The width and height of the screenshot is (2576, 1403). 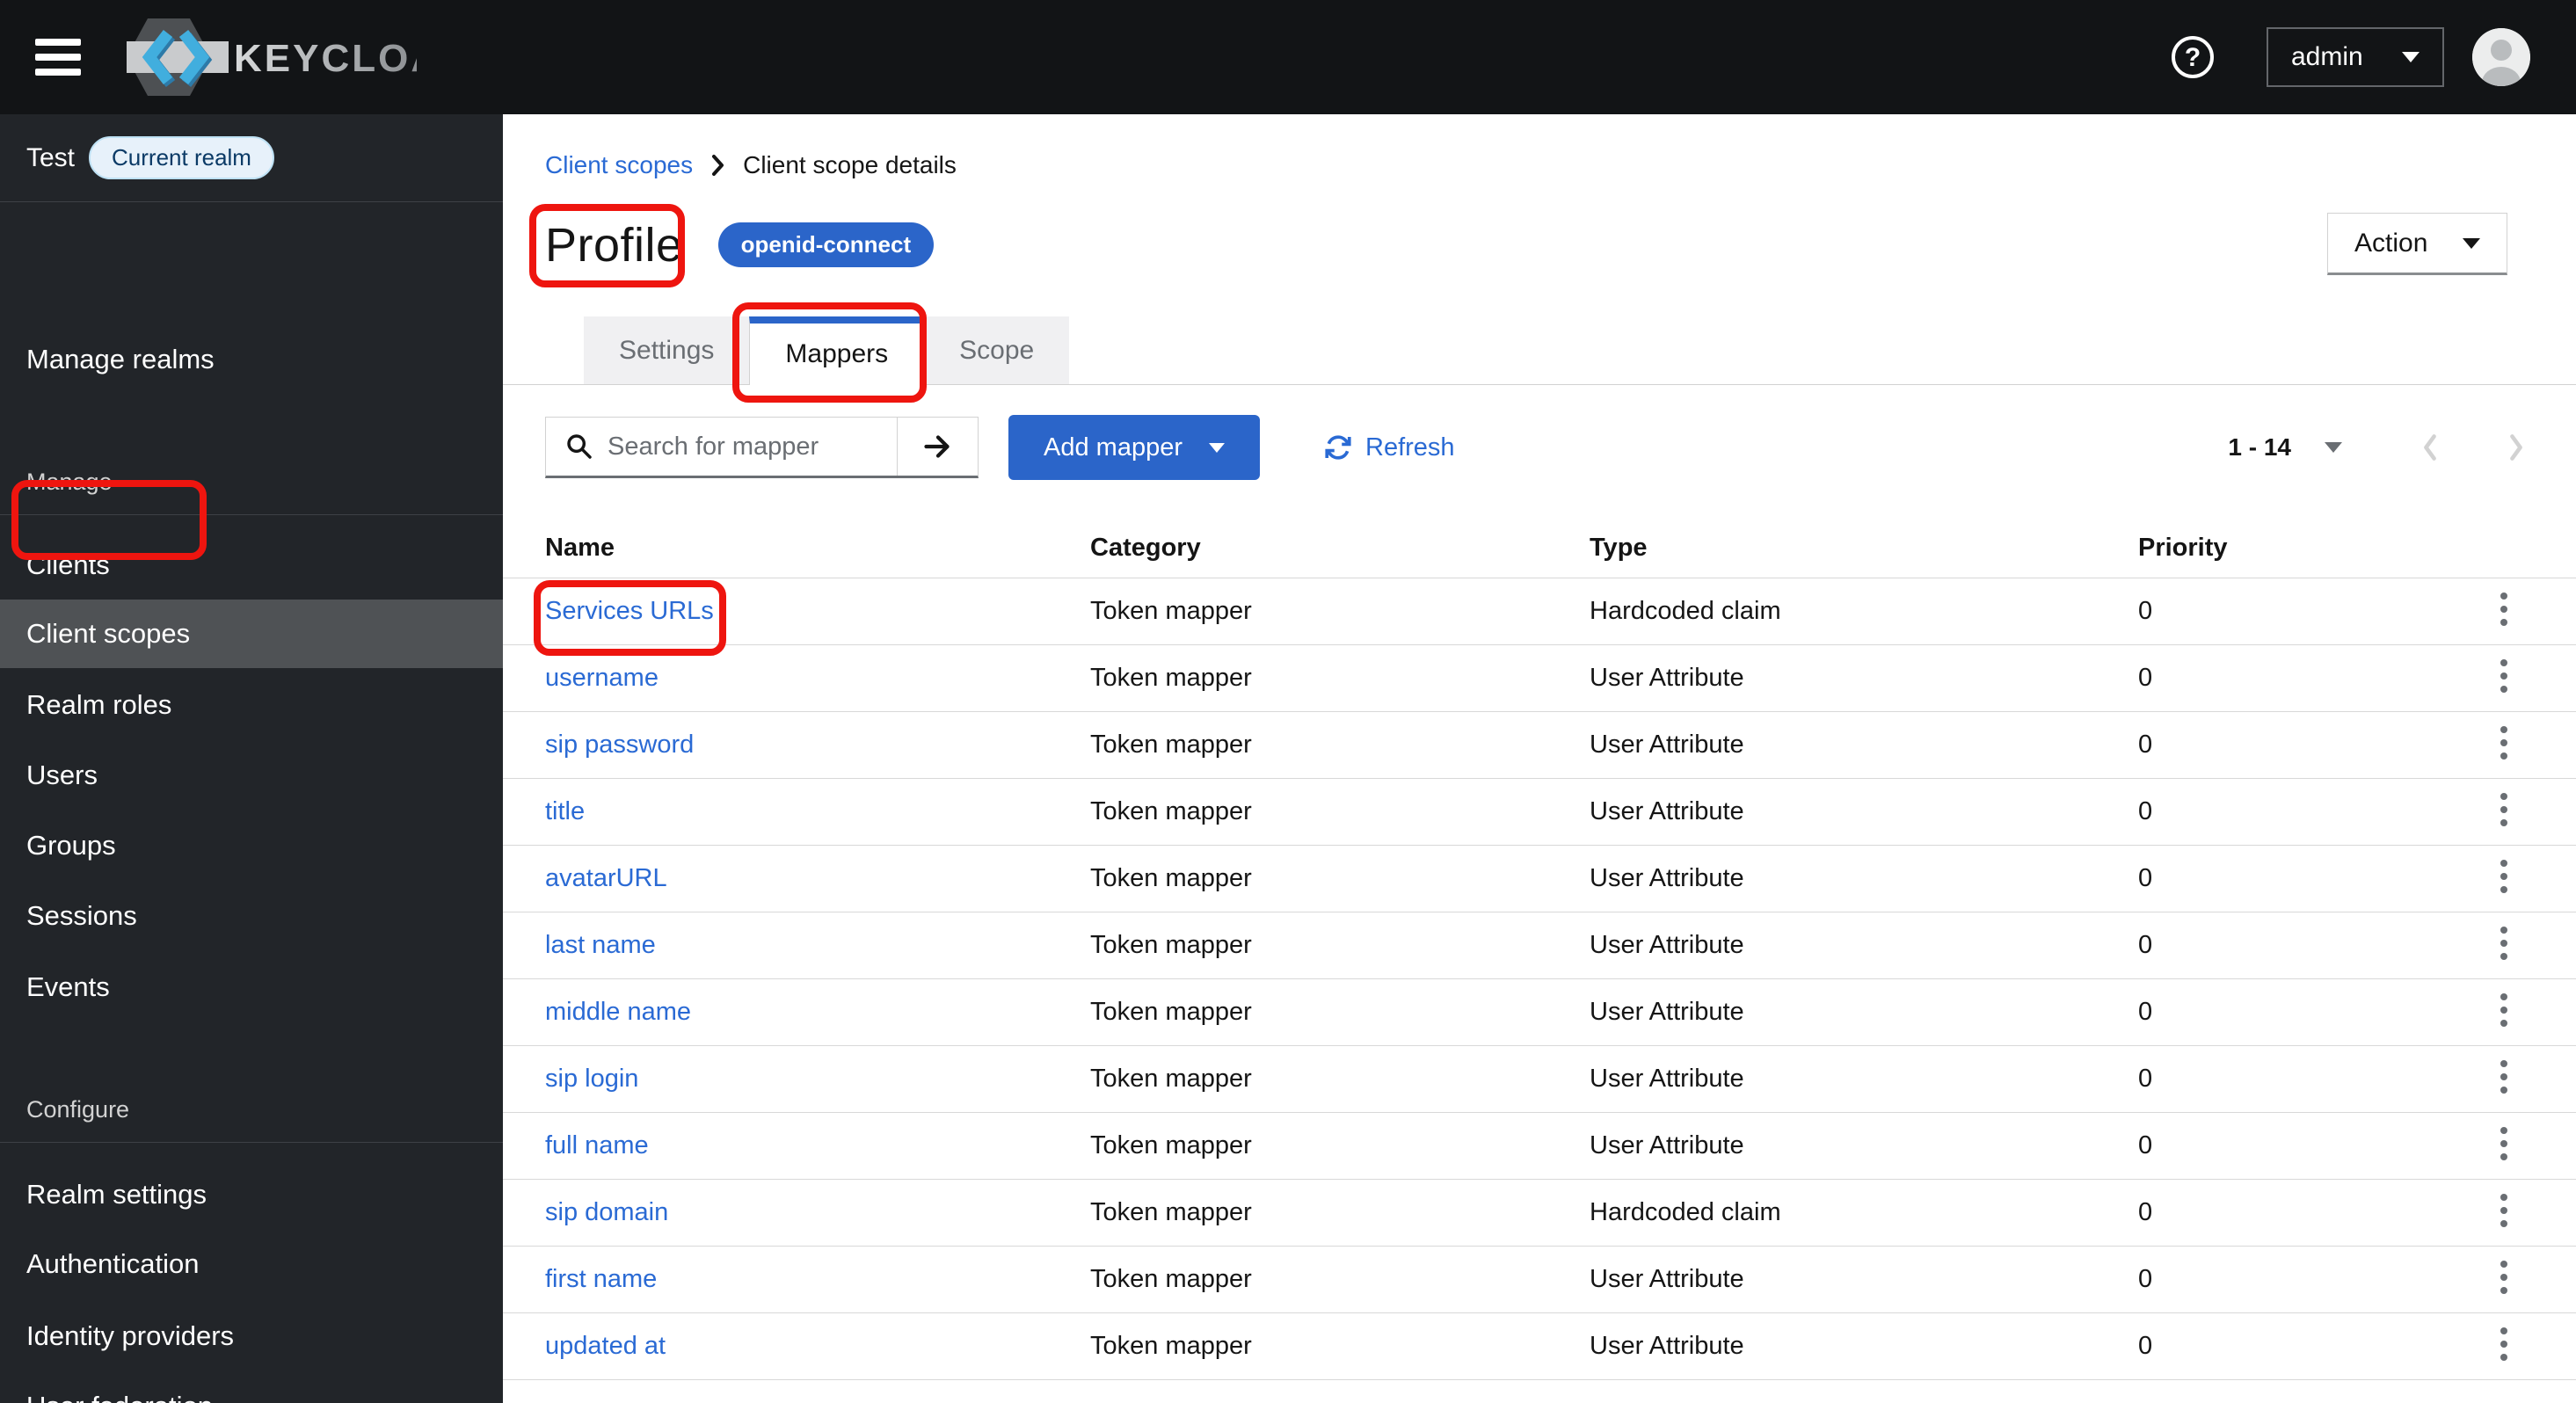 I want to click on add-mapper-button: Add mapper, so click(x=1134, y=447).